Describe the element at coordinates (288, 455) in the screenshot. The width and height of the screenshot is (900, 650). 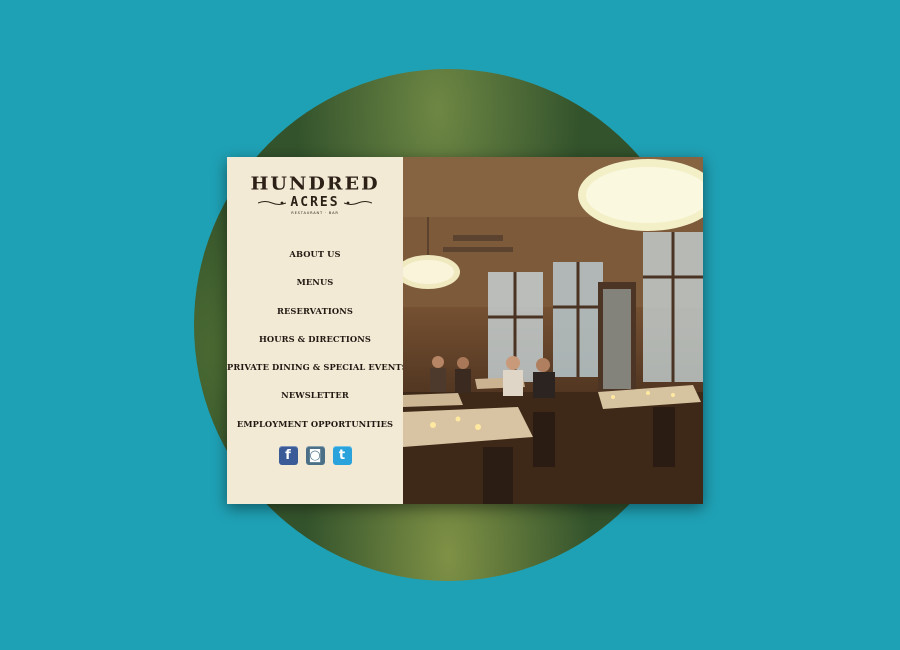
I see `facebook-icon: f` at that location.